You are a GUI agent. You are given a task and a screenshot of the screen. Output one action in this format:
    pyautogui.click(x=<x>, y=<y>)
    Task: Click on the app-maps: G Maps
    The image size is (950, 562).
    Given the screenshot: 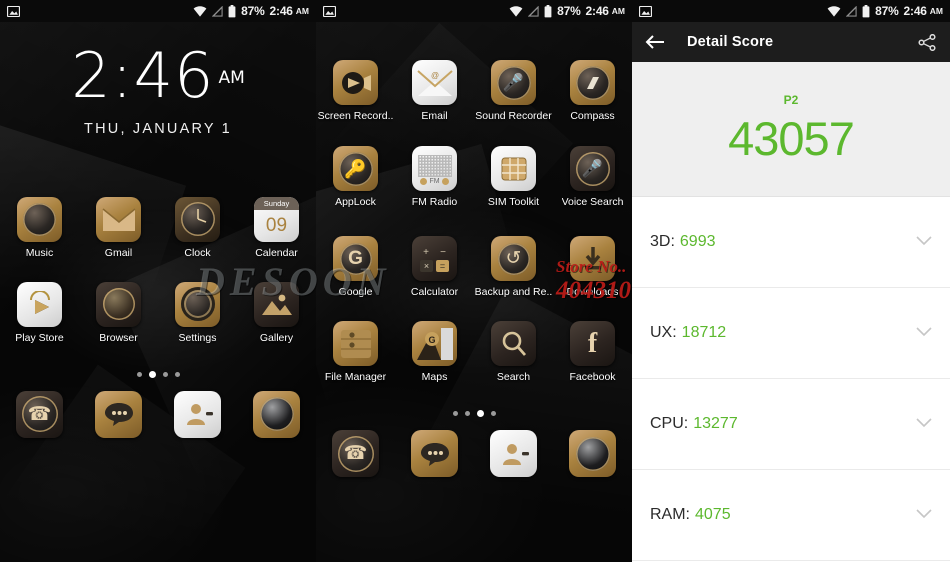 What is the action you would take?
    pyautogui.click(x=434, y=349)
    